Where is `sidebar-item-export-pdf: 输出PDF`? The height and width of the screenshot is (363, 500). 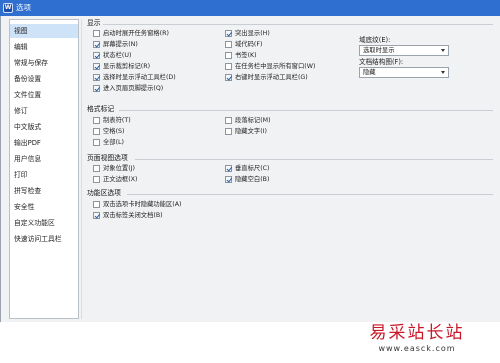
sidebar-item-export-pdf: 输出PDF is located at coordinates (44, 143).